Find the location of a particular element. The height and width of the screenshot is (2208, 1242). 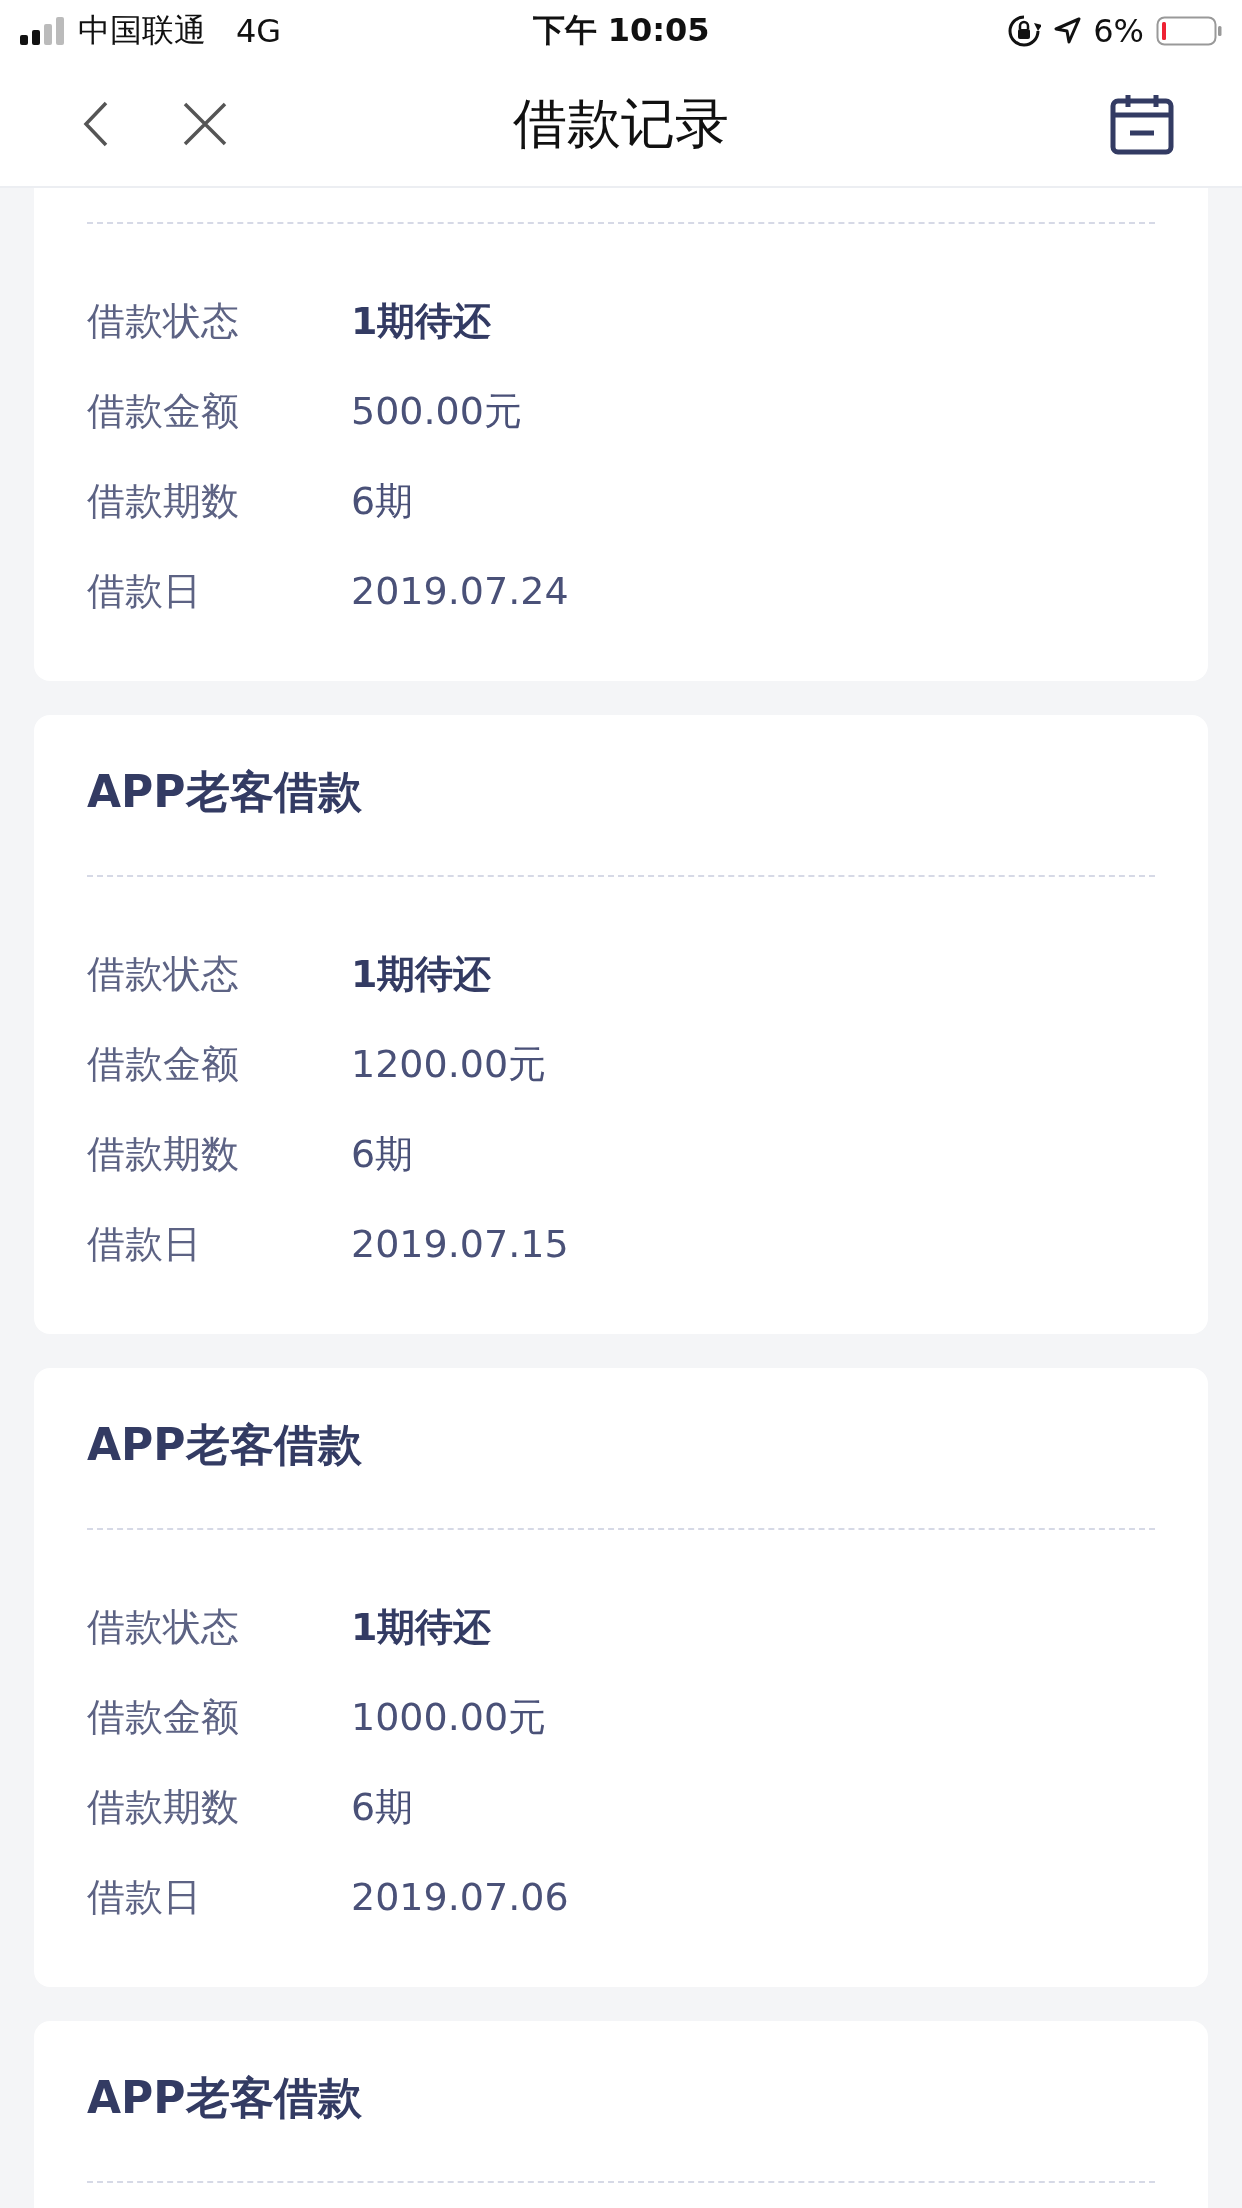

carrier-name: 中国联通 is located at coordinates (142, 30).